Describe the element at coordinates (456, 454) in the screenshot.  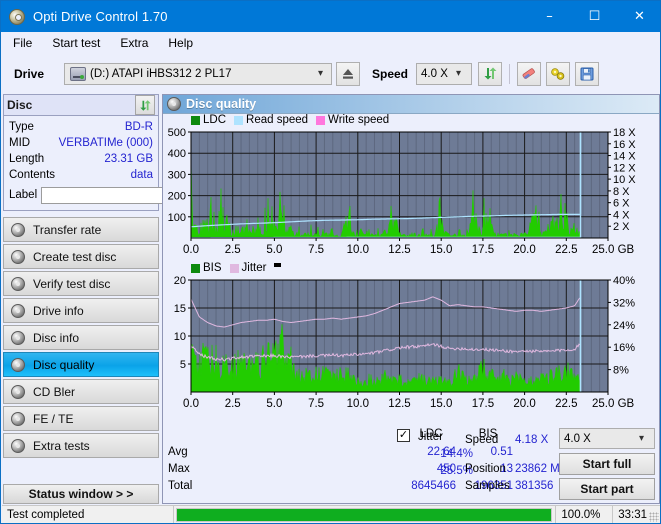
I see `stats-jitter-avg: 14.4%` at that location.